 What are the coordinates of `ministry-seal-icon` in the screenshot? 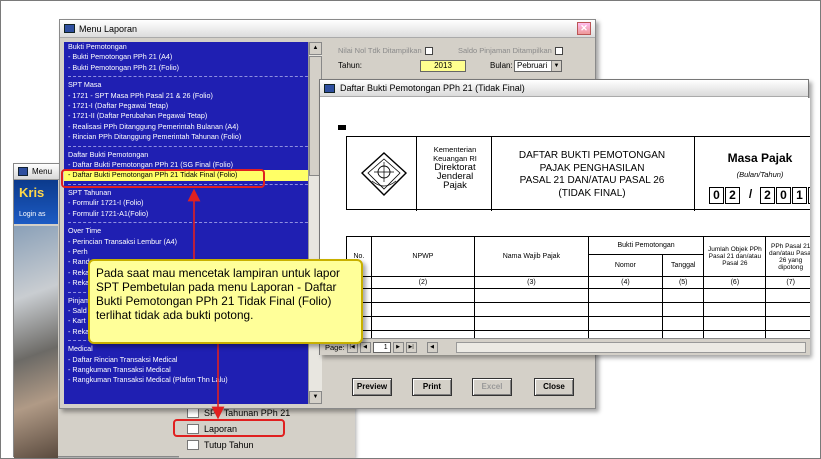 It's located at (384, 174).